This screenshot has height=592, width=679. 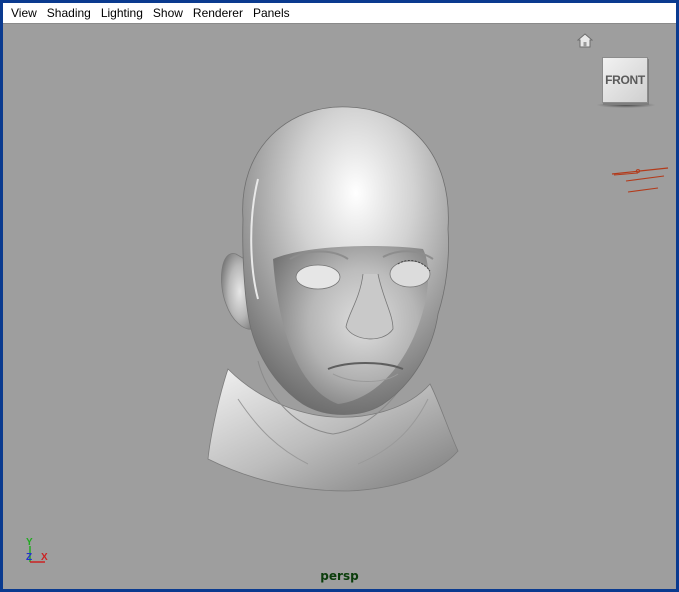 I want to click on light-manipulator-icon, so click(x=640, y=179).